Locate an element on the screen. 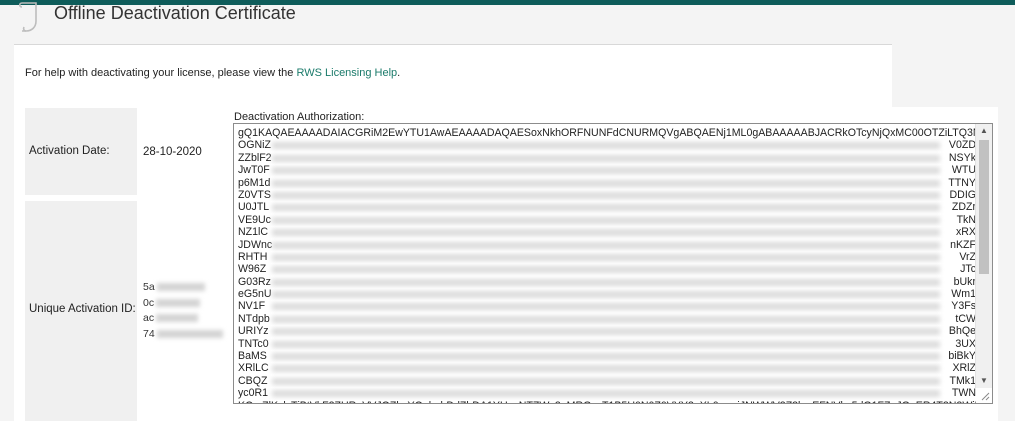 The height and width of the screenshot is (421, 1015). certificate-icon is located at coordinates (27, 17).